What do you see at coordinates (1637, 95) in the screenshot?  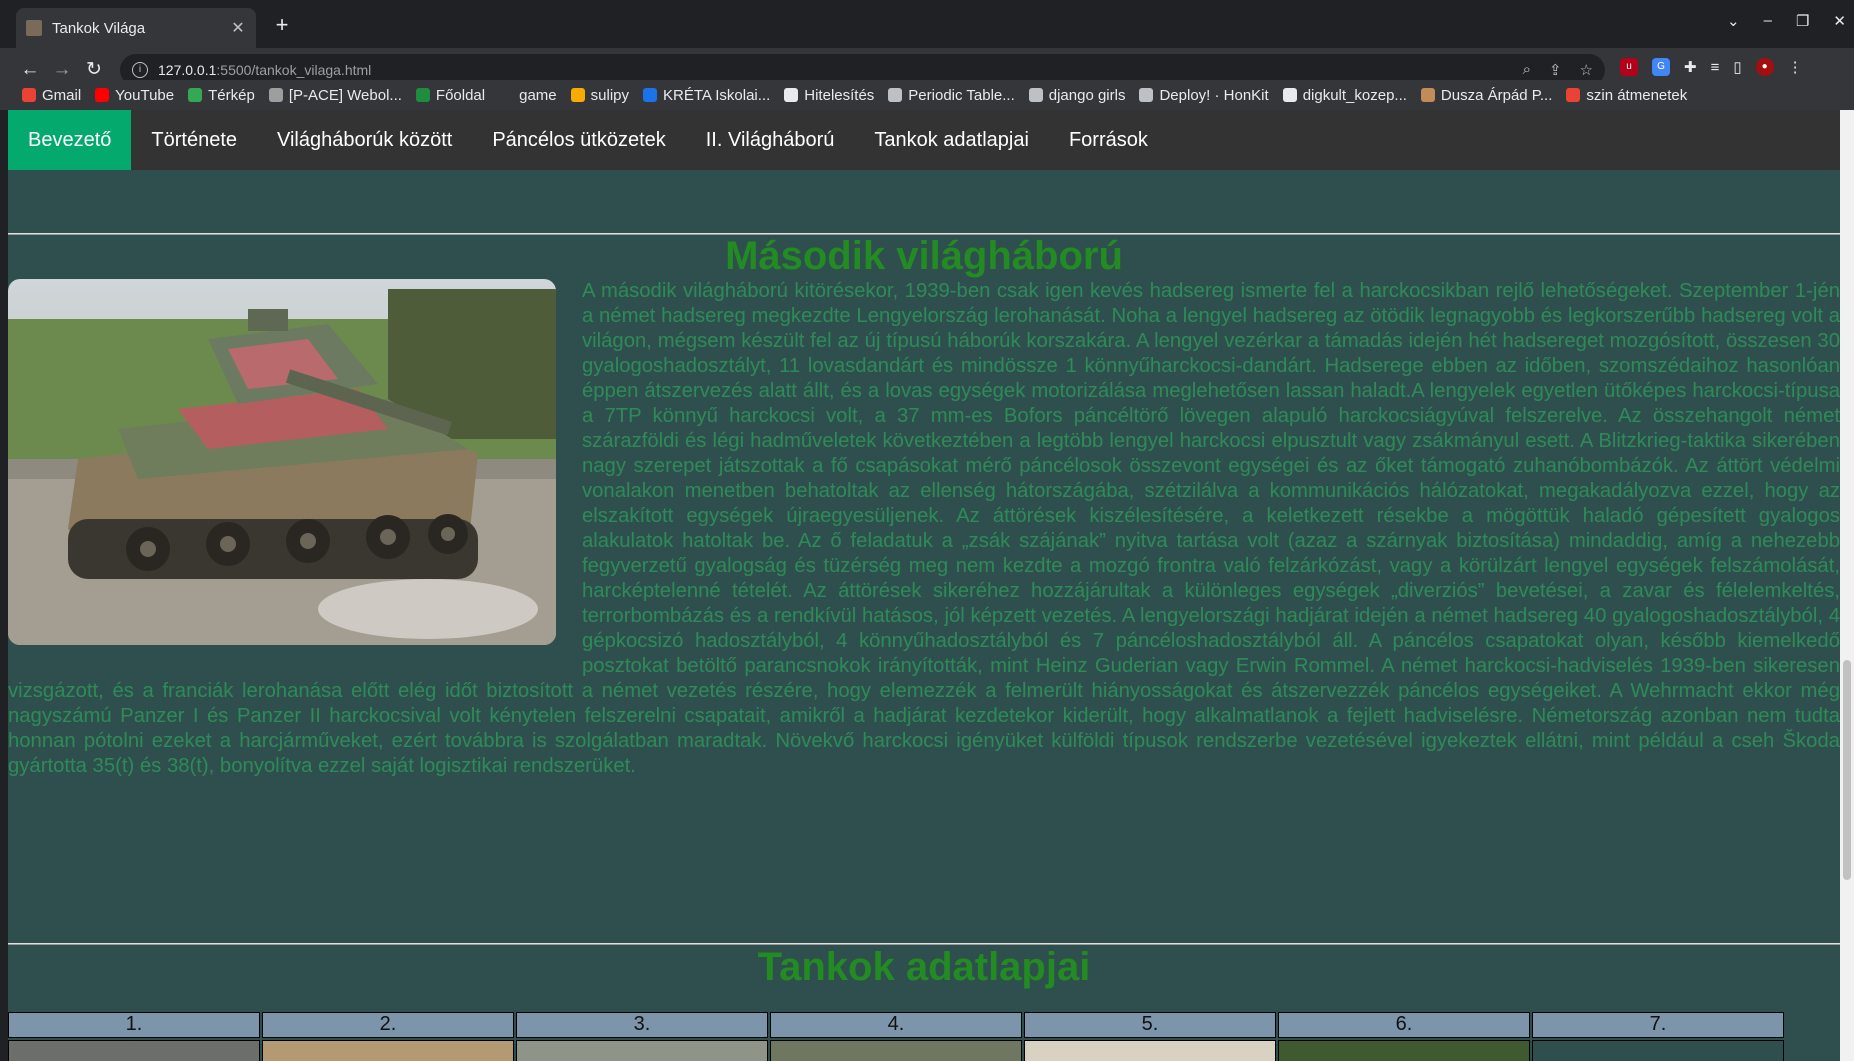 I see `bookmark-label: szin átmenetek` at bounding box center [1637, 95].